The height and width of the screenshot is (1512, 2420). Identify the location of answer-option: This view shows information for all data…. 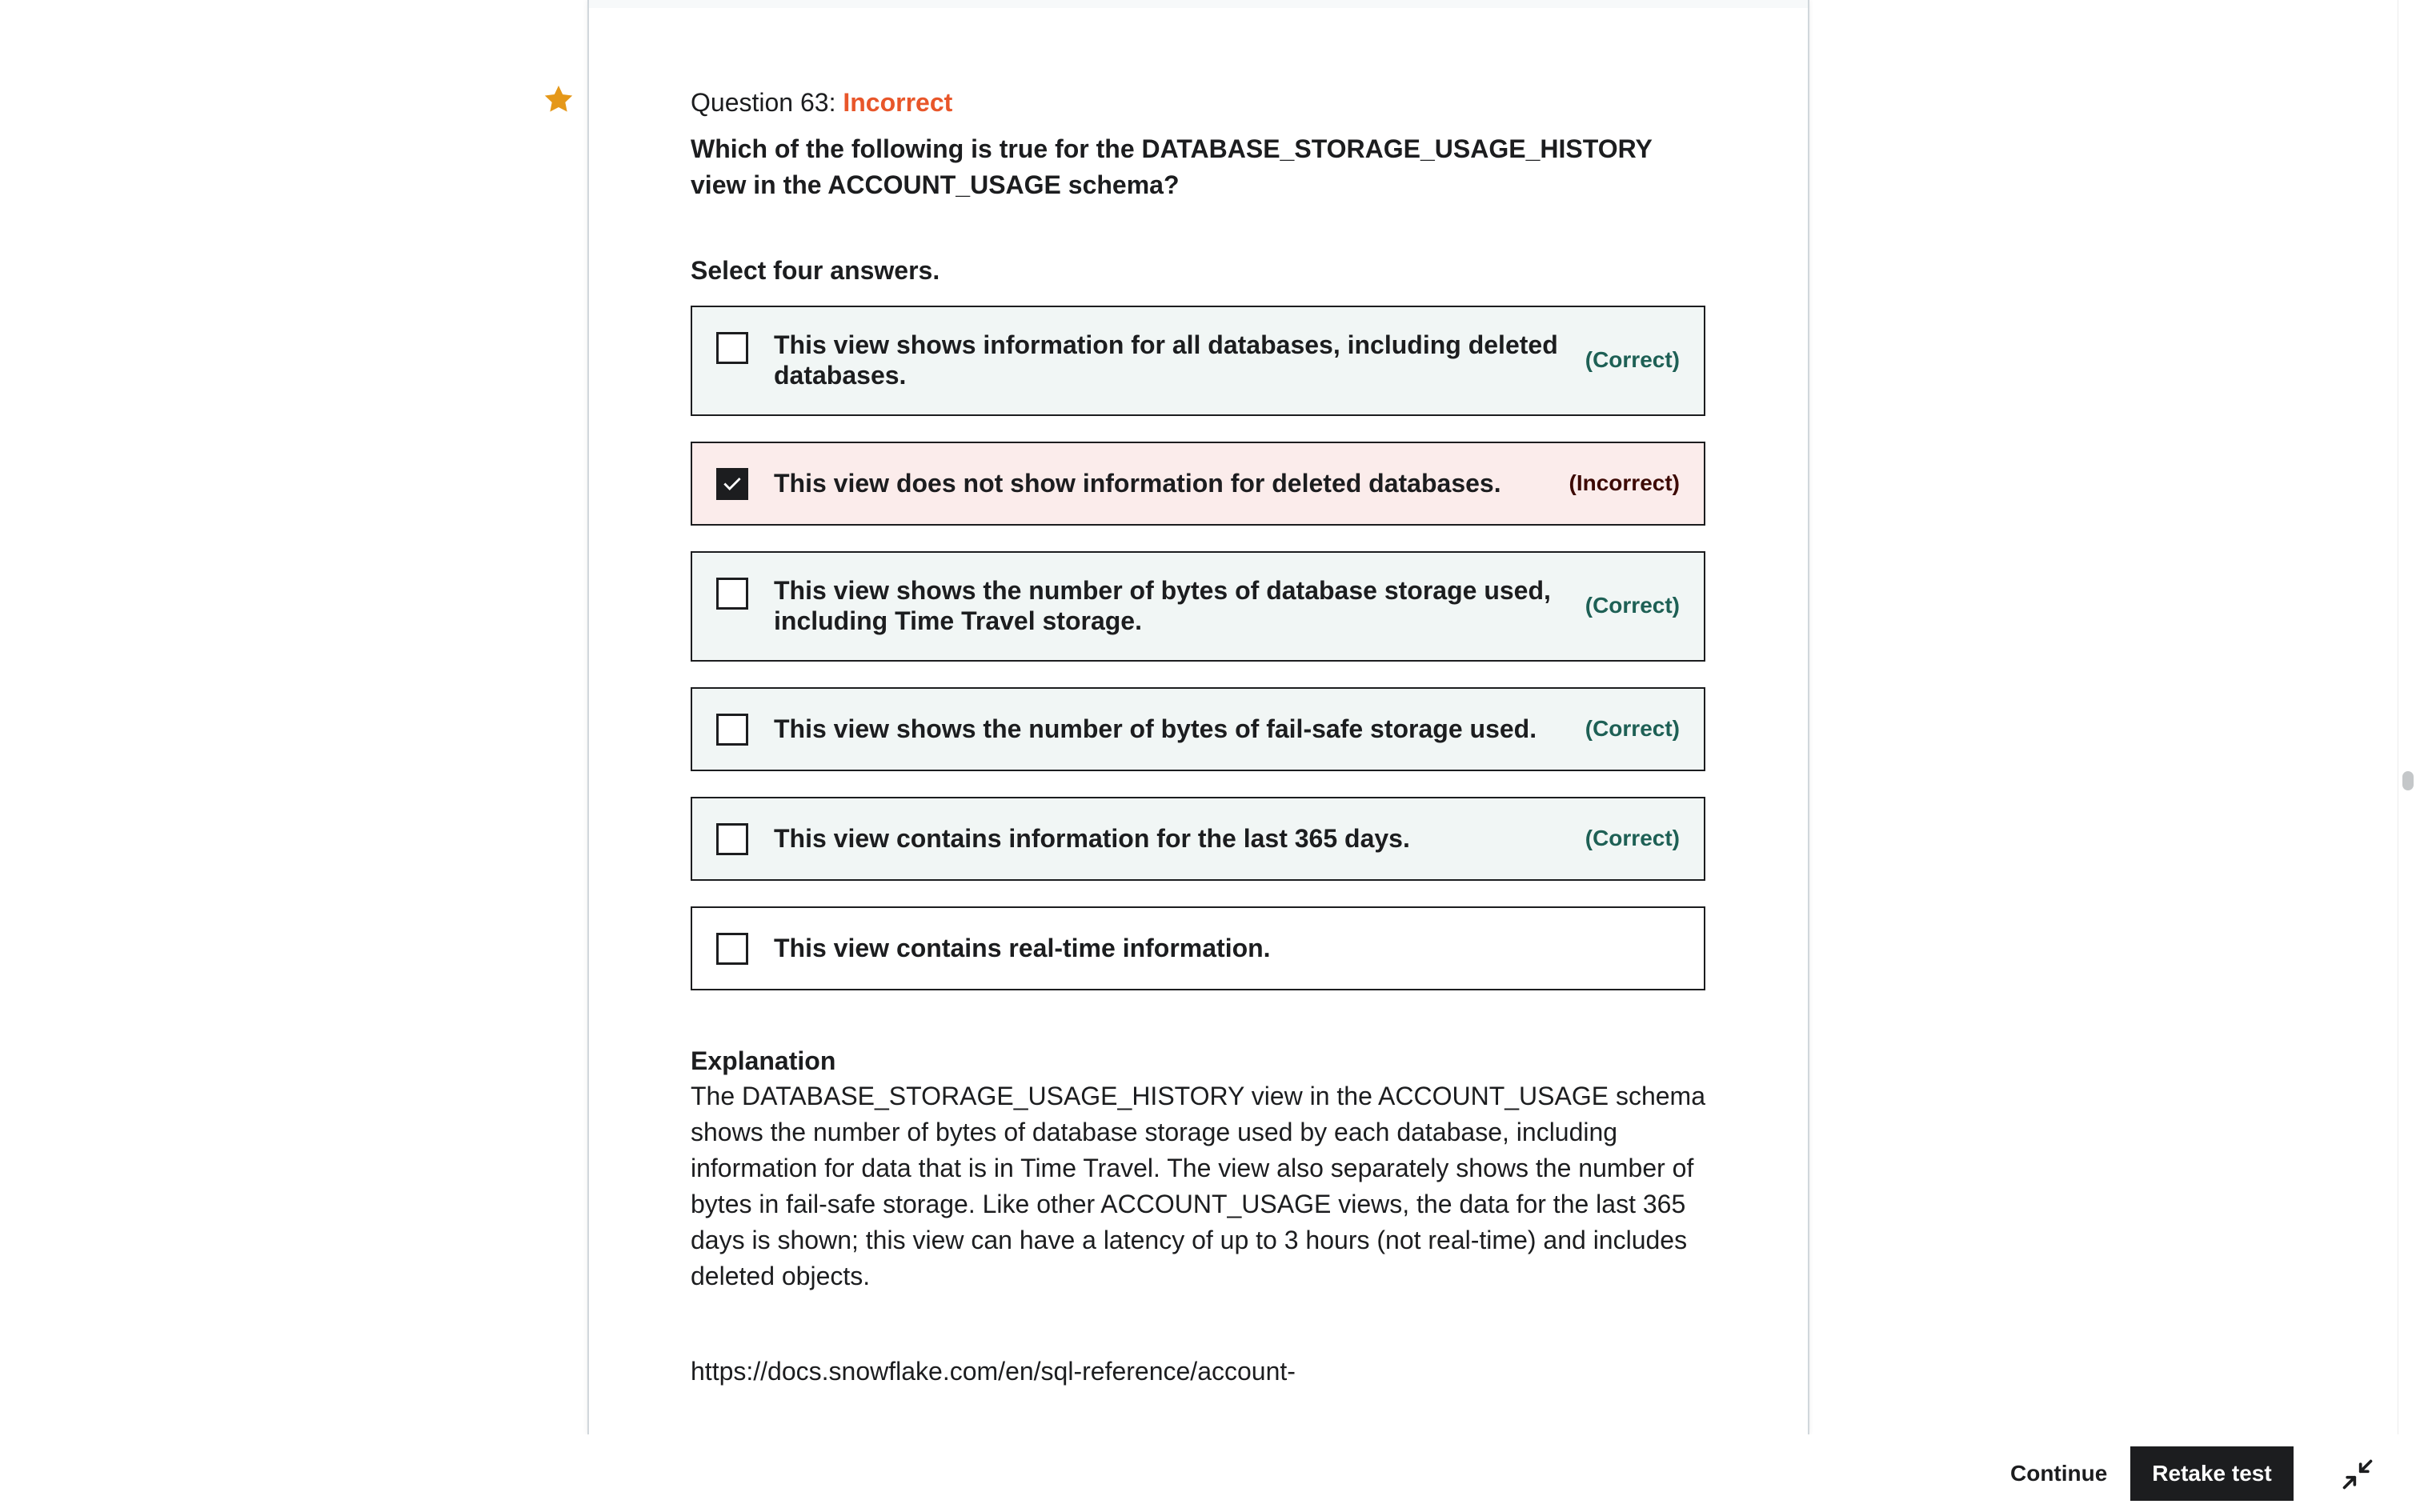
(1198, 361).